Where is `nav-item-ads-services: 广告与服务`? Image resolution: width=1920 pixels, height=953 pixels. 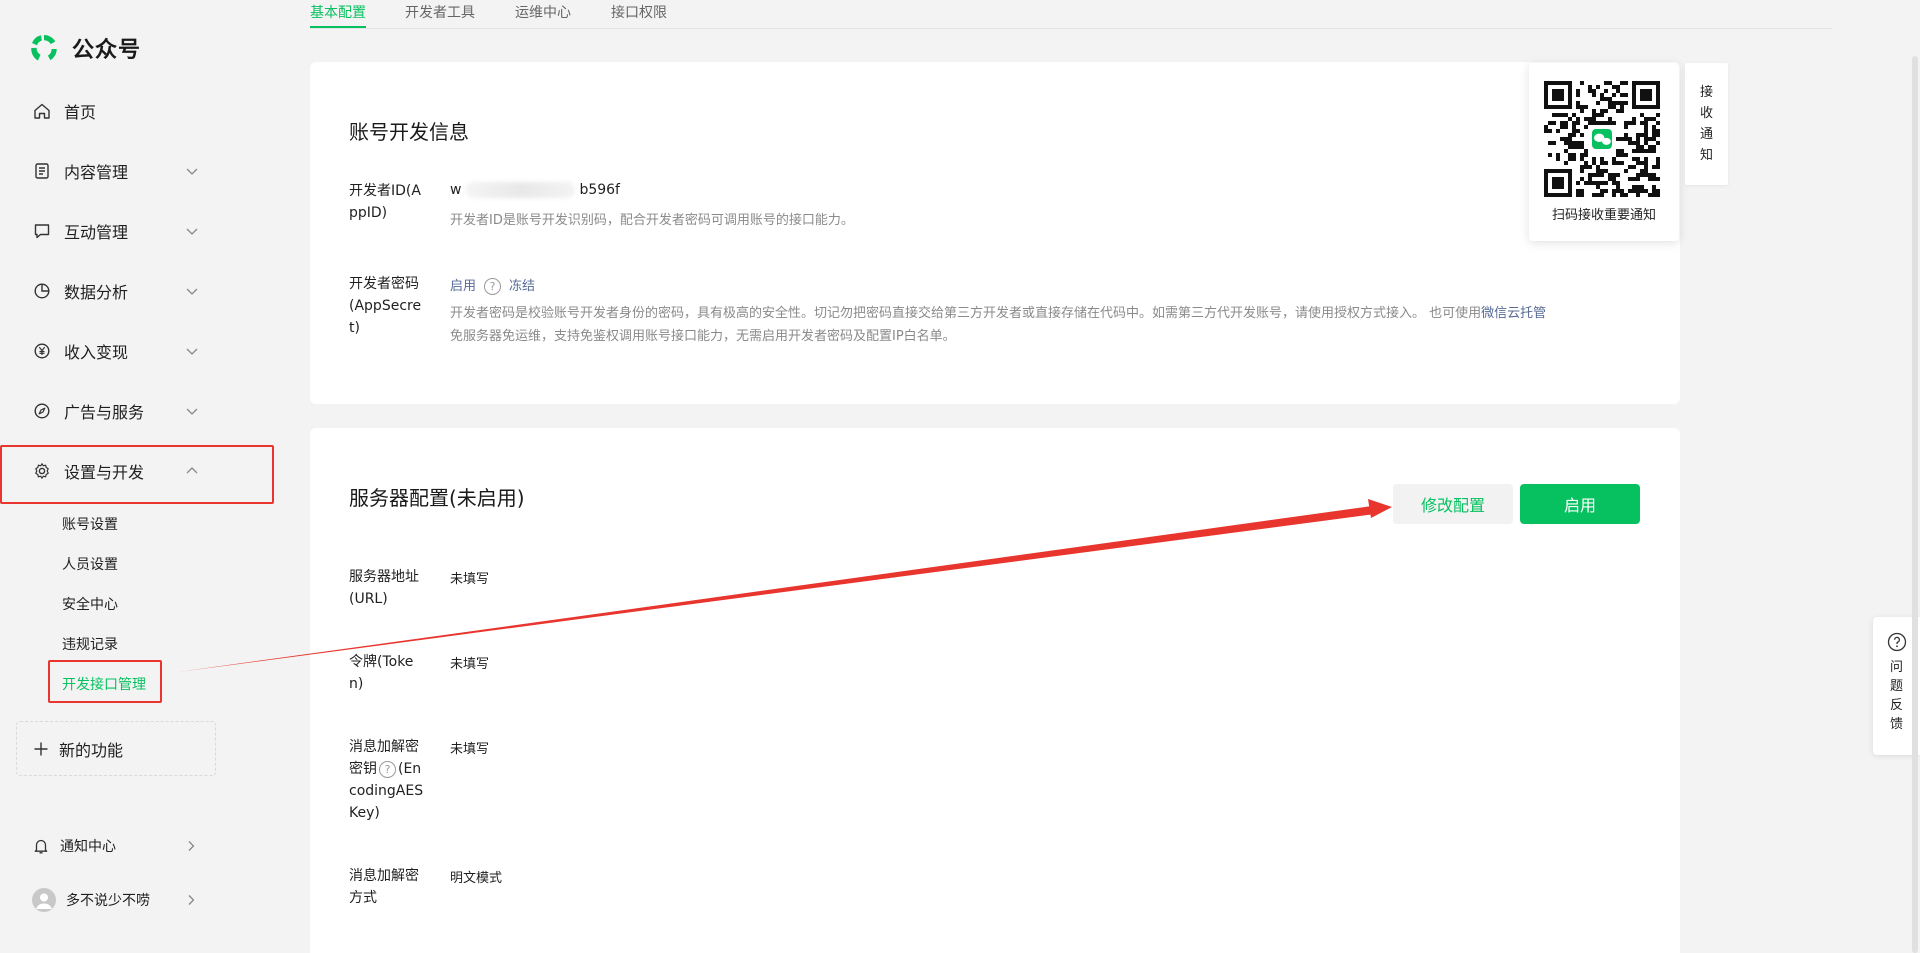 nav-item-ads-services: 广告与服务 is located at coordinates (136, 411).